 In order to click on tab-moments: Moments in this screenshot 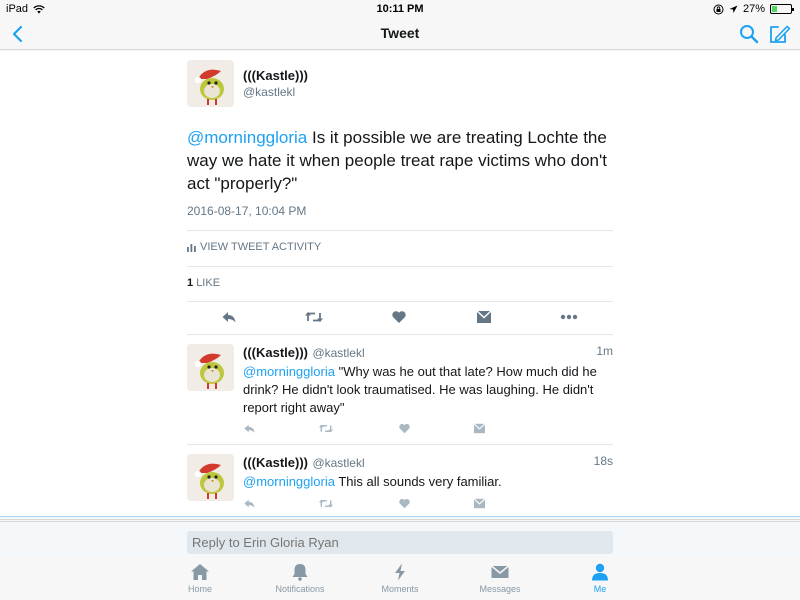, I will do `click(400, 578)`.